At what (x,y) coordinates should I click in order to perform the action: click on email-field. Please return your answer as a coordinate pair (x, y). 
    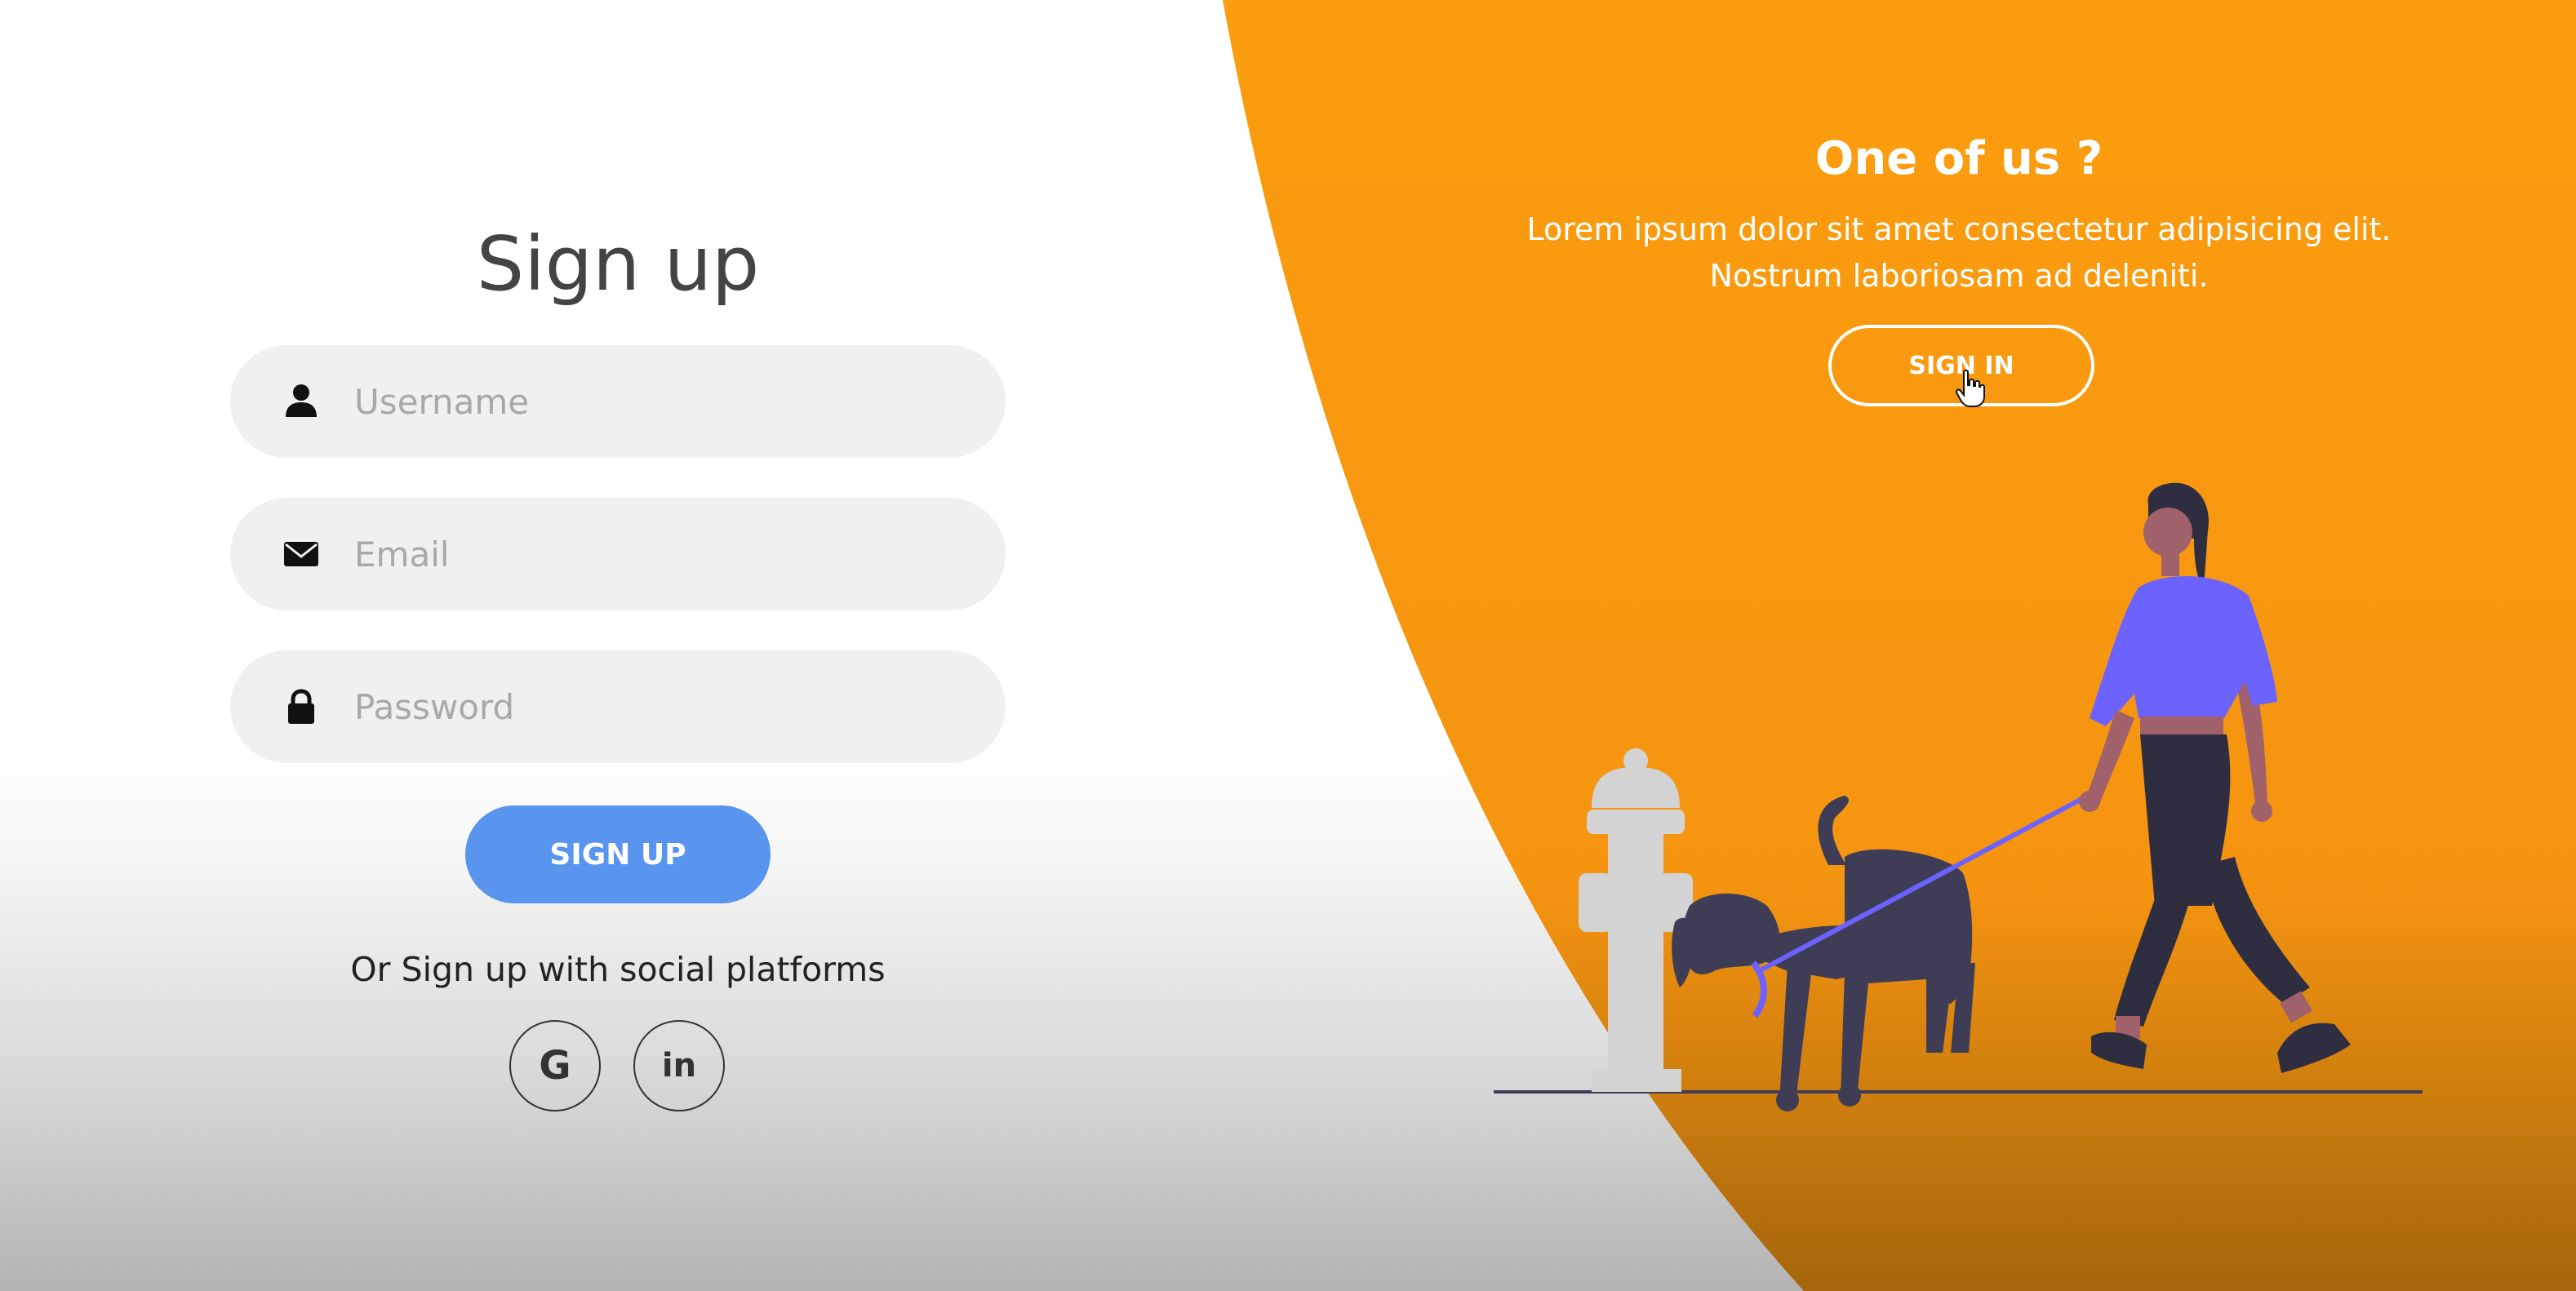
    Looking at the image, I should click on (618, 554).